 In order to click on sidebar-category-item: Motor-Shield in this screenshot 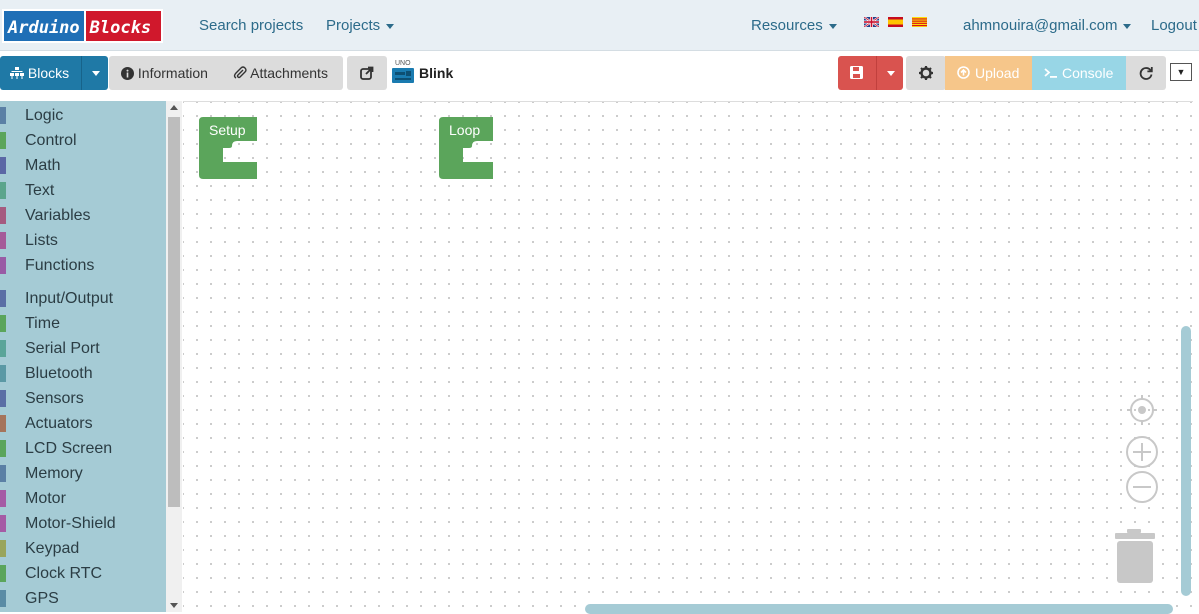, I will do `click(83, 523)`.